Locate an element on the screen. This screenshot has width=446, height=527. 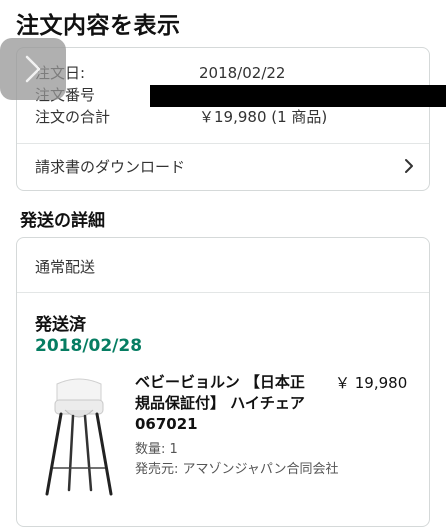
back-button is located at coordinates (33, 69).